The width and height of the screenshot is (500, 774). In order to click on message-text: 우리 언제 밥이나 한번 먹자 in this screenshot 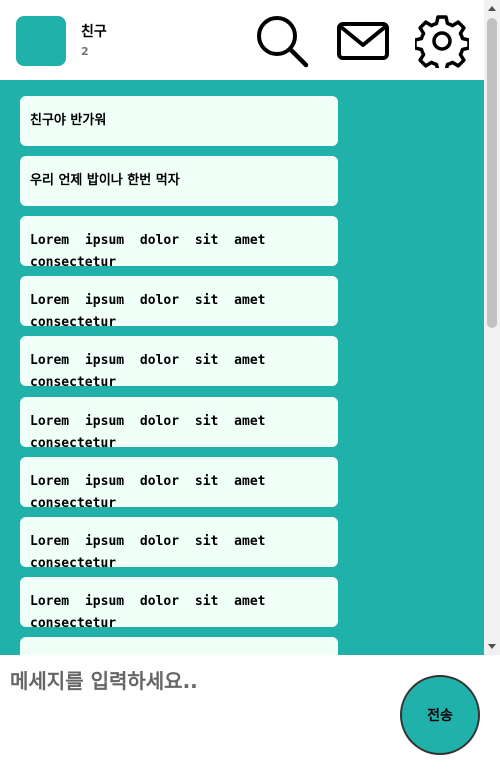, I will do `click(105, 180)`.